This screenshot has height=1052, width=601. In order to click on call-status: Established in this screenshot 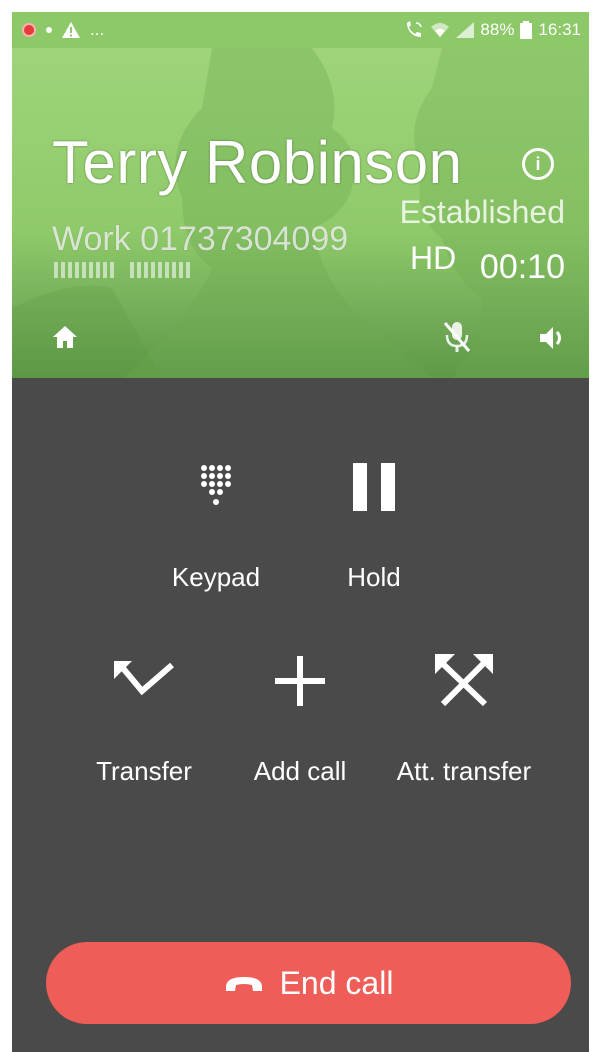, I will do `click(482, 212)`.